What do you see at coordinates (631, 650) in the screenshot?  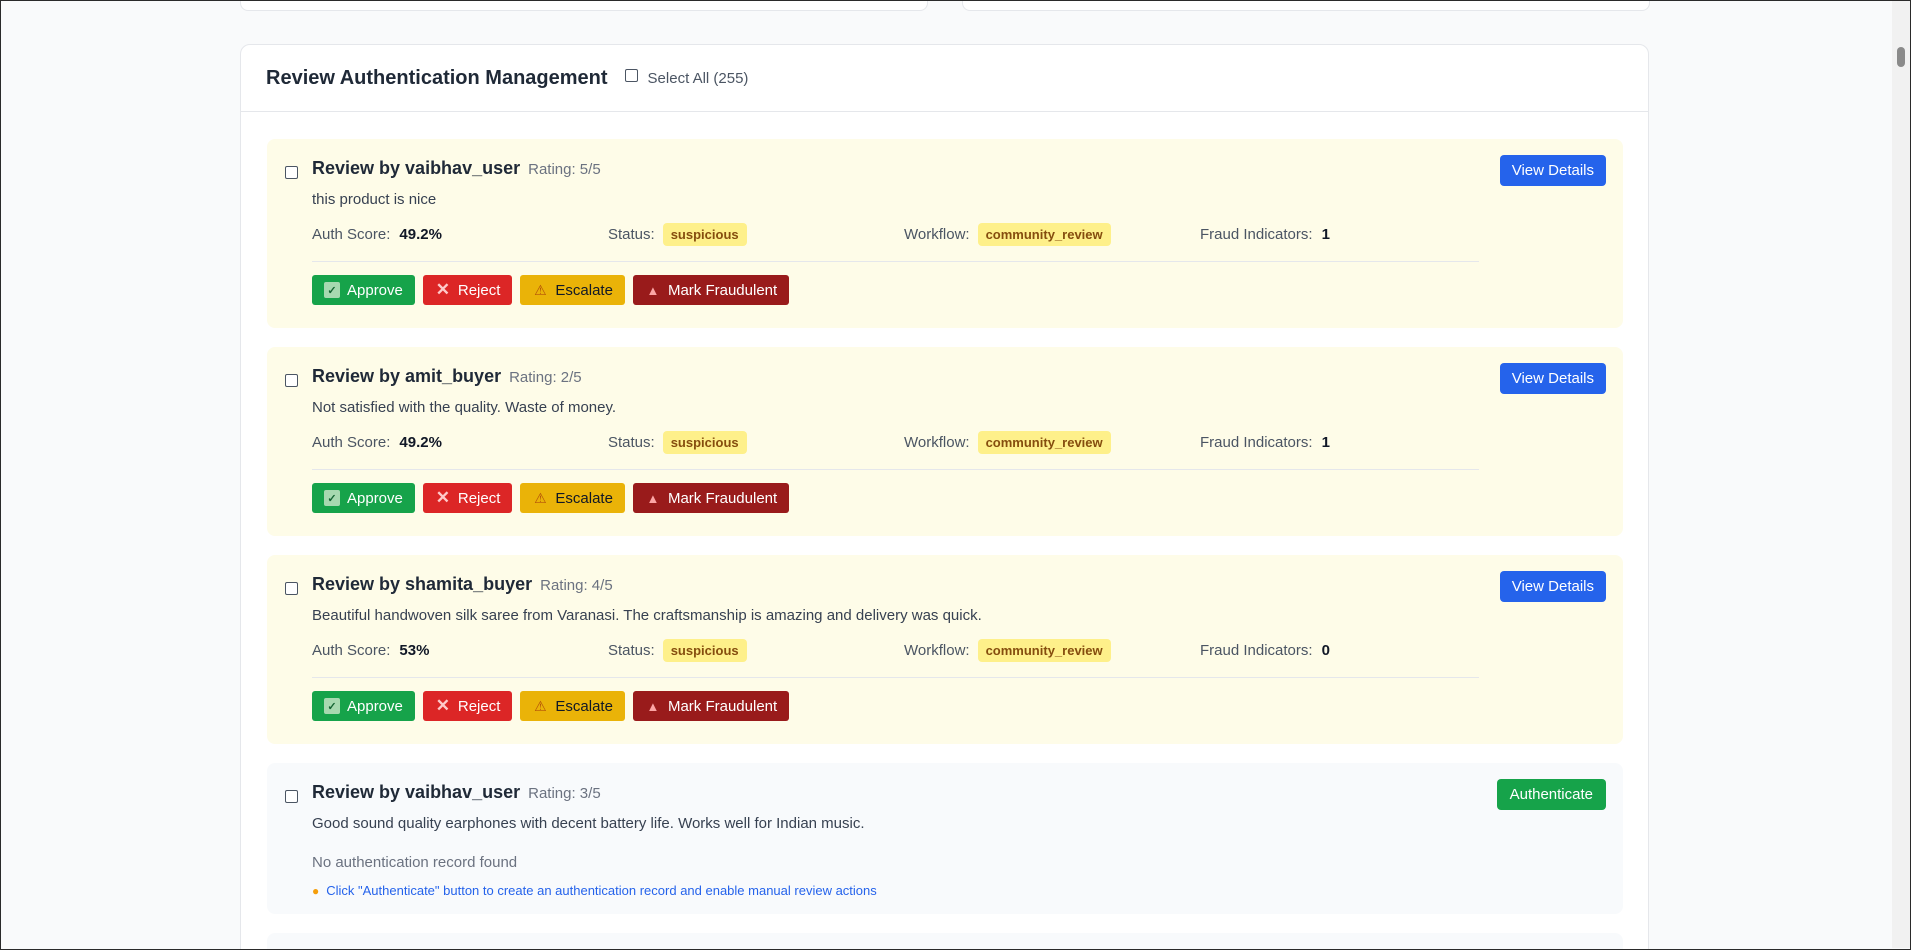 I see `status-label: Status:` at bounding box center [631, 650].